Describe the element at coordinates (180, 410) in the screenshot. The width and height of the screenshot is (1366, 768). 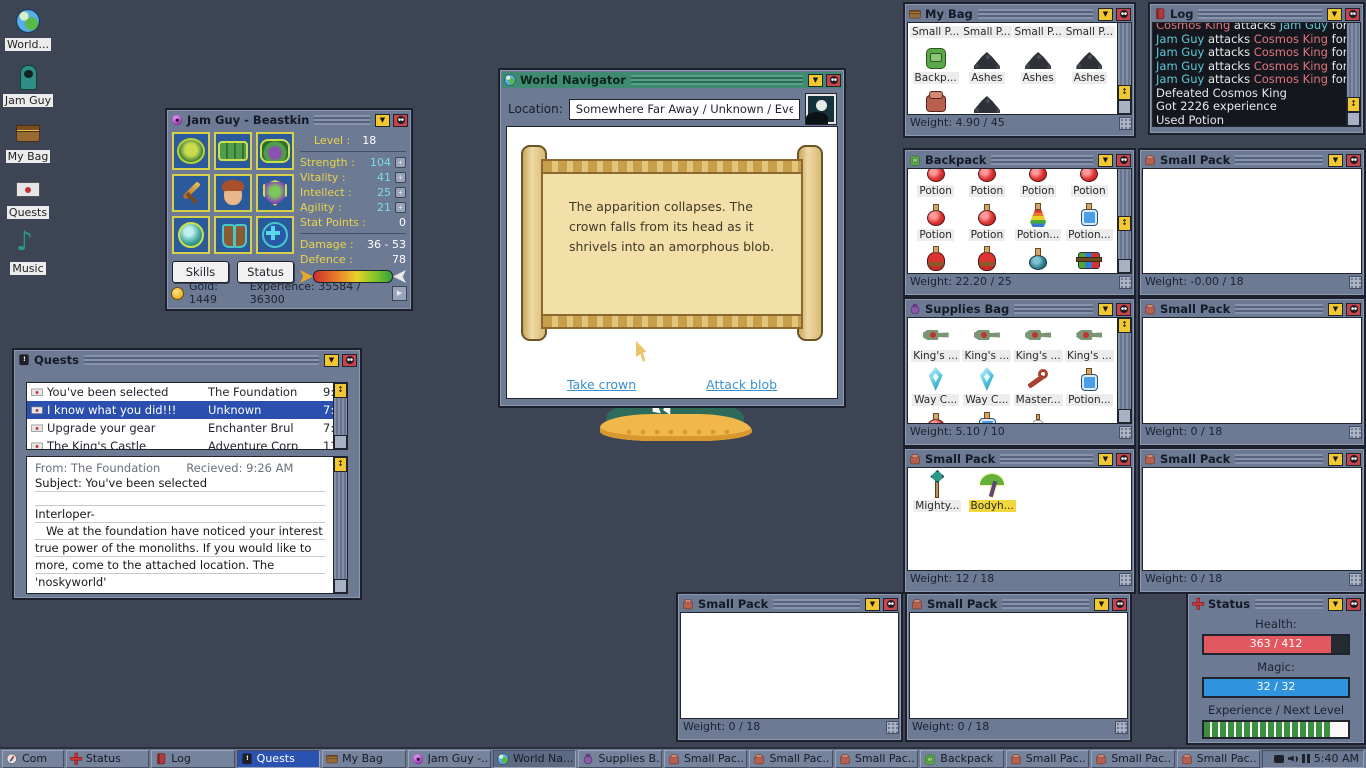
I see `quest-list-item: I know what you did!!! Unknown 7:00 AM` at that location.